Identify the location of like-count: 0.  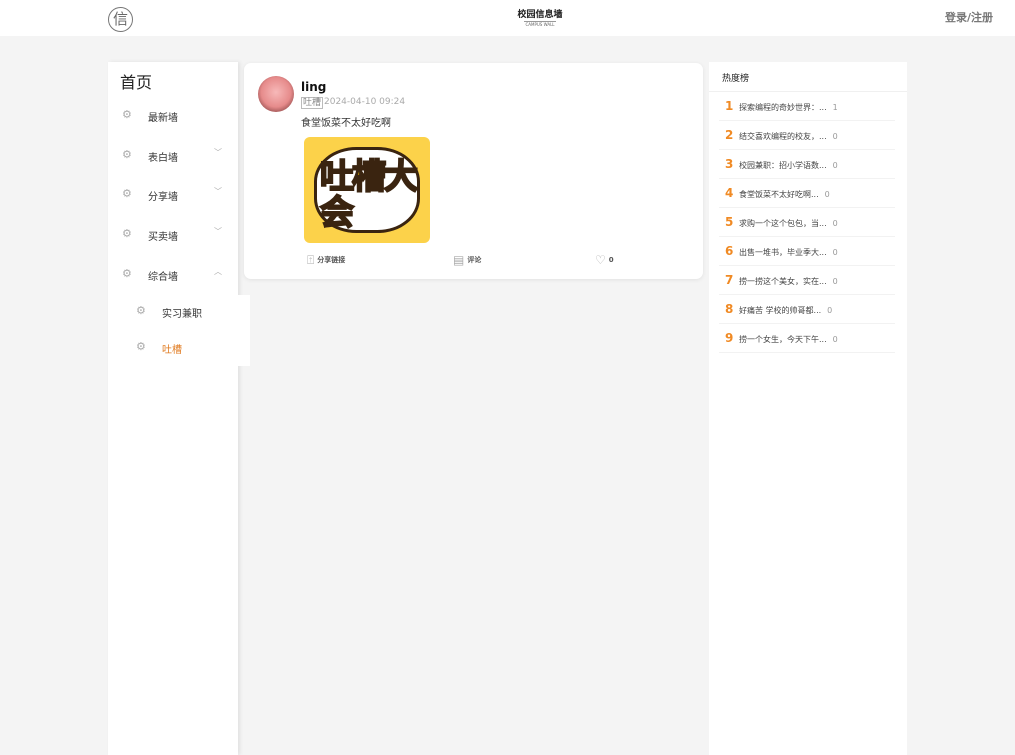
(611, 260).